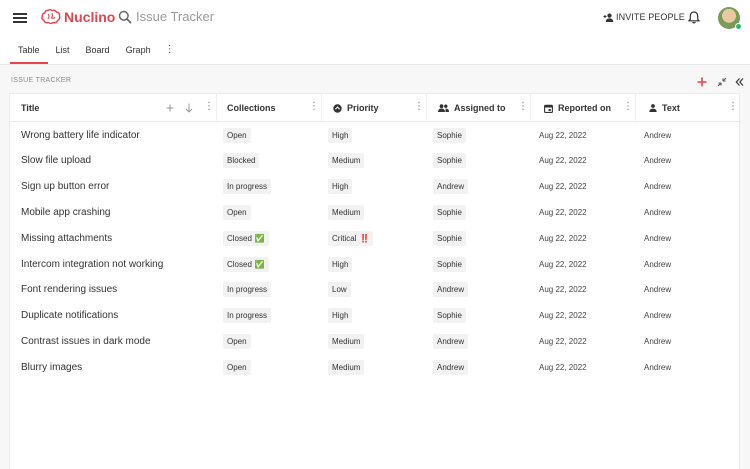 This screenshot has width=750, height=469. What do you see at coordinates (189, 108) in the screenshot?
I see `sort-down-icon` at bounding box center [189, 108].